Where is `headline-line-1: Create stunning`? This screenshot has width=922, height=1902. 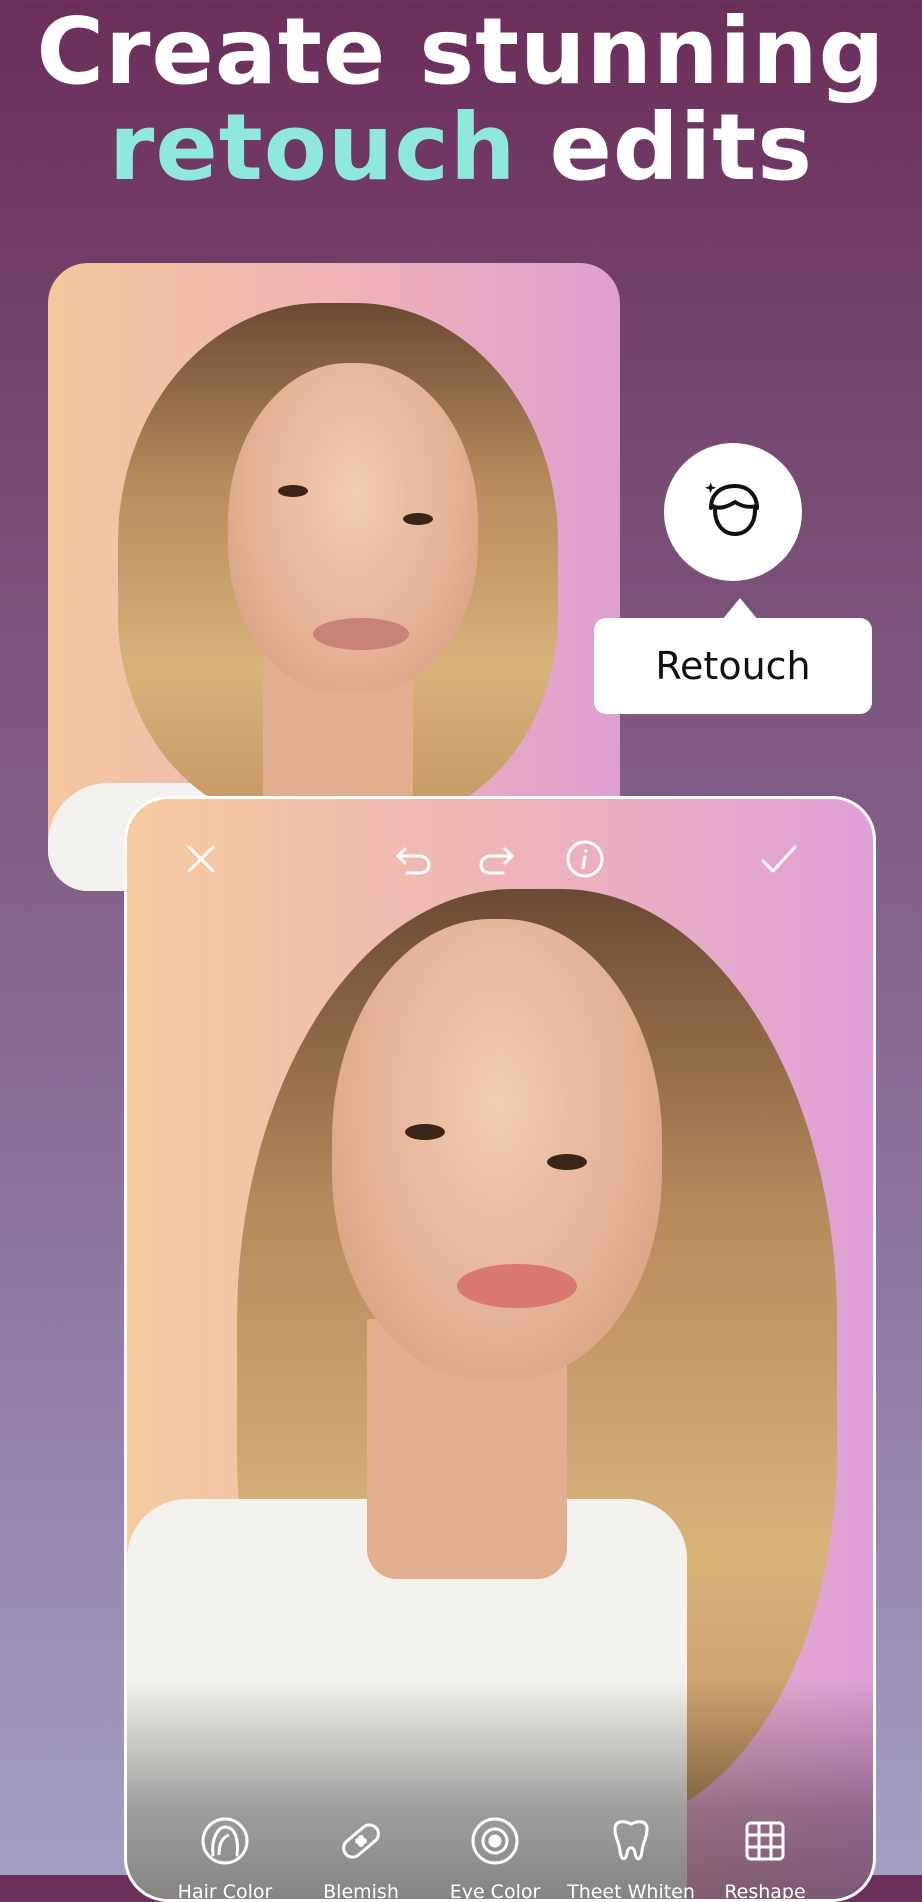
headline-line-1: Create stunning is located at coordinates (461, 52).